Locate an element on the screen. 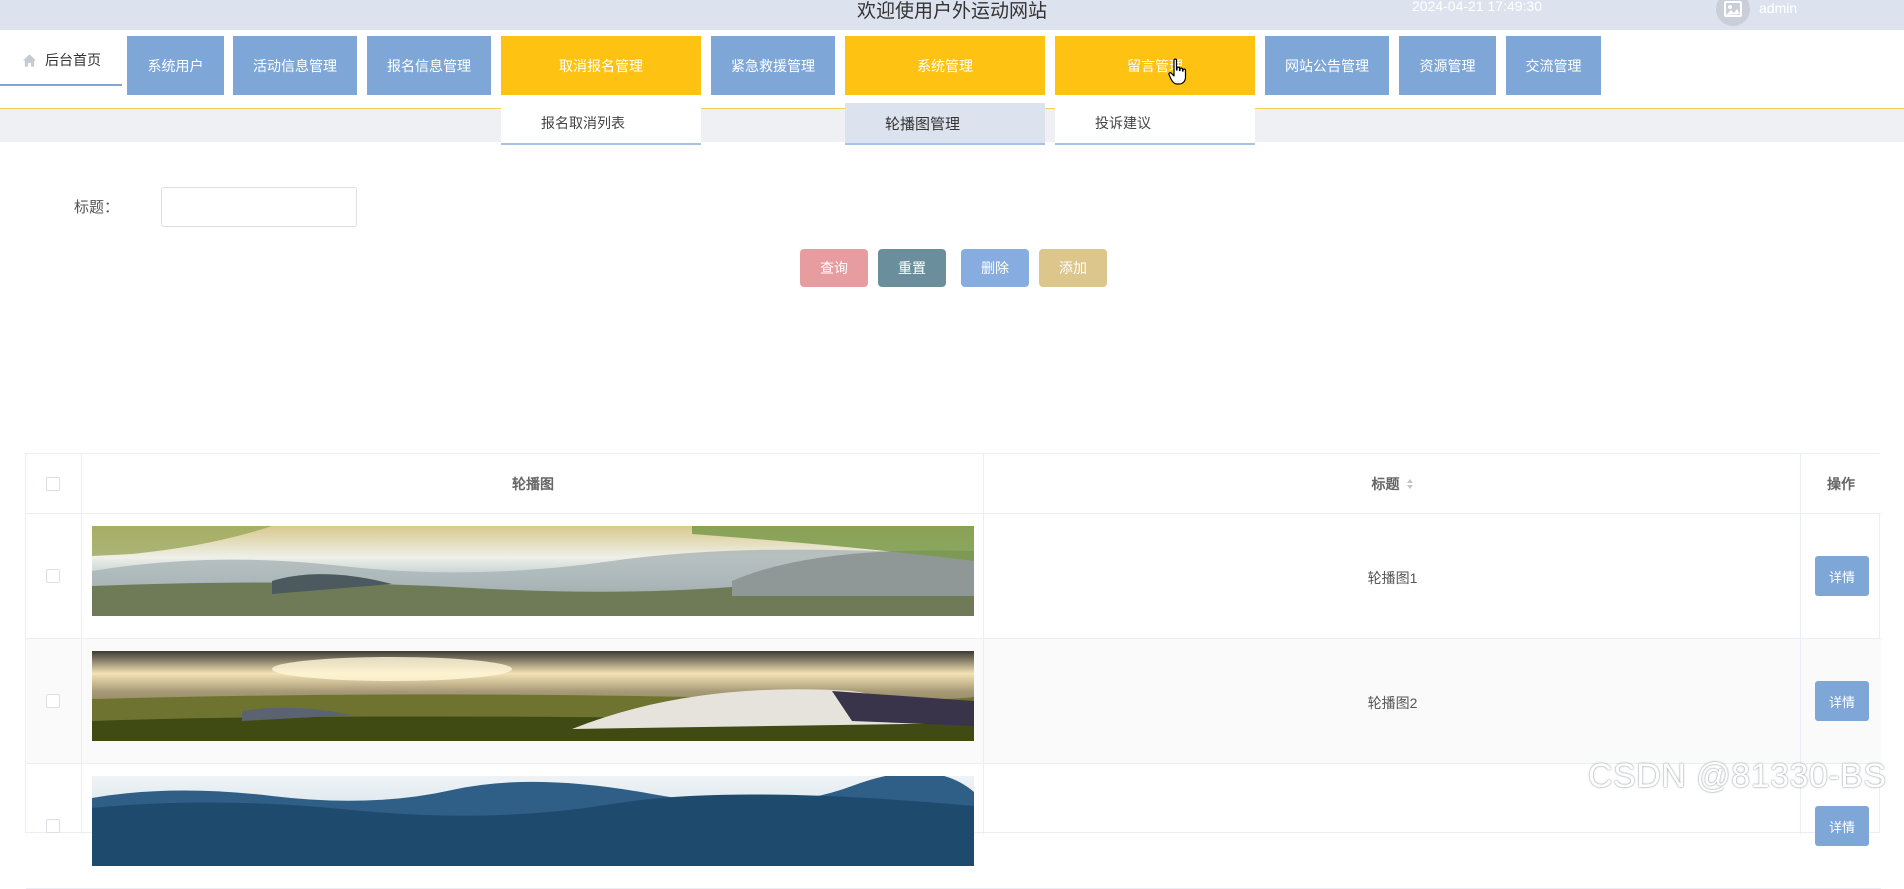 The width and height of the screenshot is (1904, 889). nav-item-resources: 资源管理 is located at coordinates (1447, 65).